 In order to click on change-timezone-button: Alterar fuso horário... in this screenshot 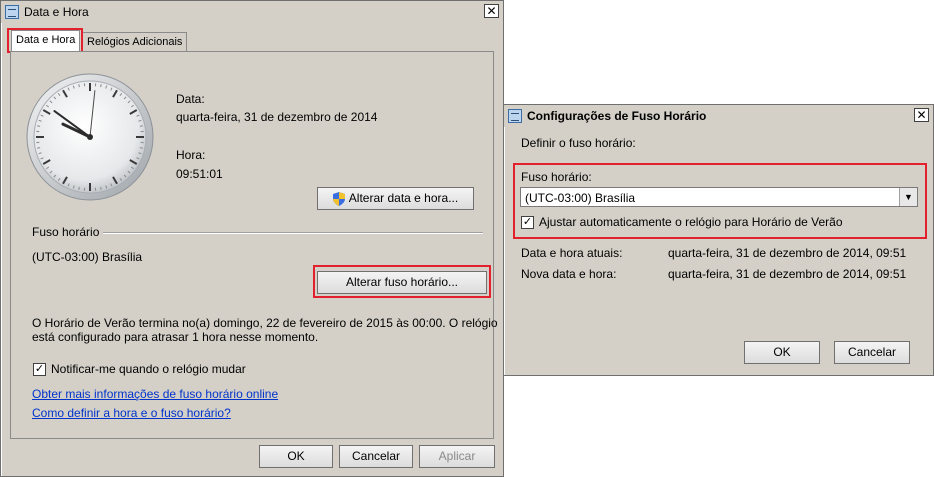, I will do `click(402, 282)`.